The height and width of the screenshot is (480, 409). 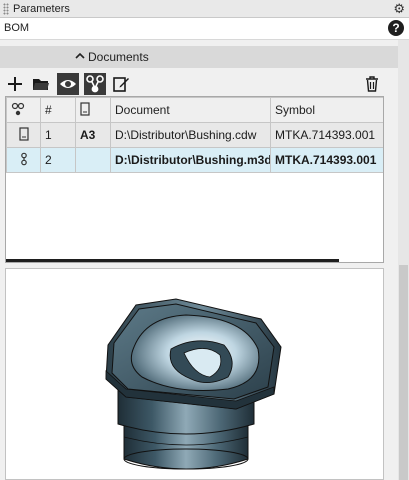 What do you see at coordinates (190, 160) in the screenshot?
I see `row-document: D:\Distributor\Bushing.m3d` at bounding box center [190, 160].